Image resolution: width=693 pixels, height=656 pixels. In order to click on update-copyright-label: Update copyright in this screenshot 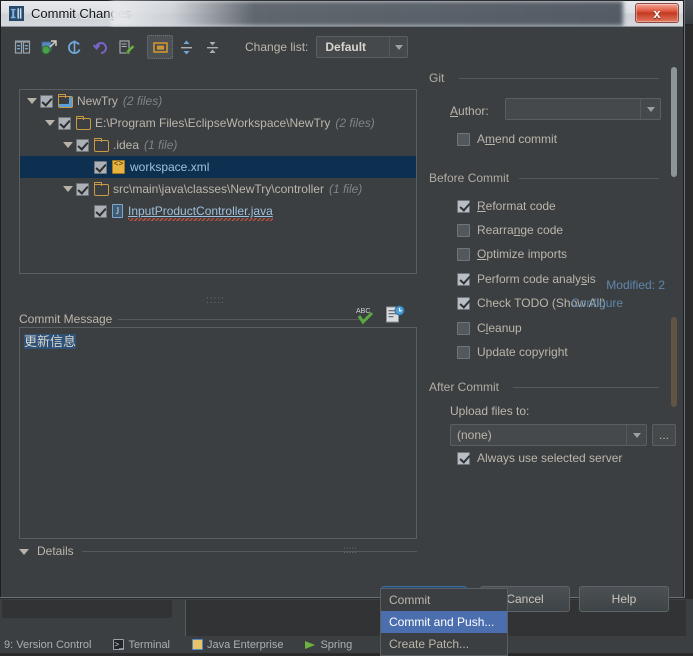, I will do `click(522, 352)`.